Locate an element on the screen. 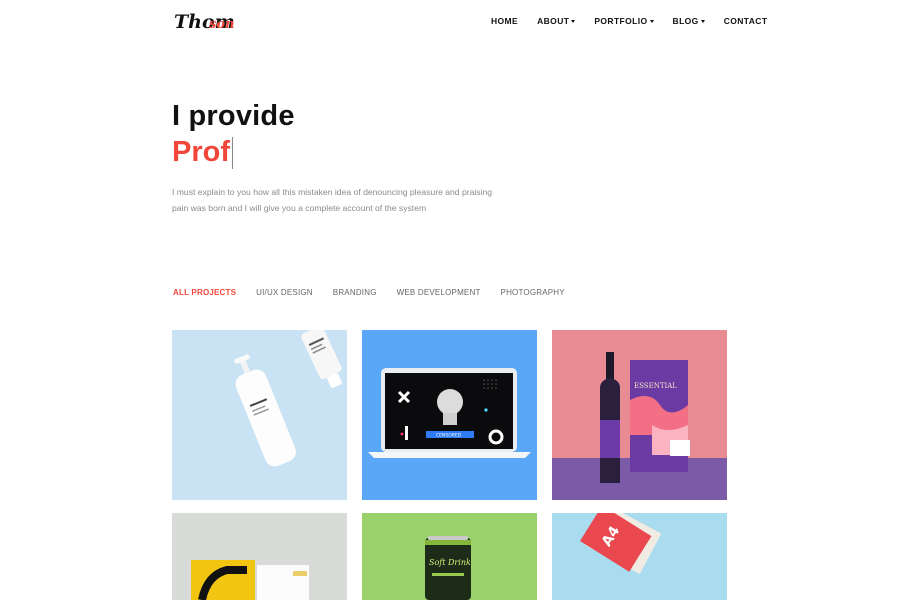 This screenshot has height=600, width=900. portfolio-item-cosmetic is located at coordinates (259, 415).